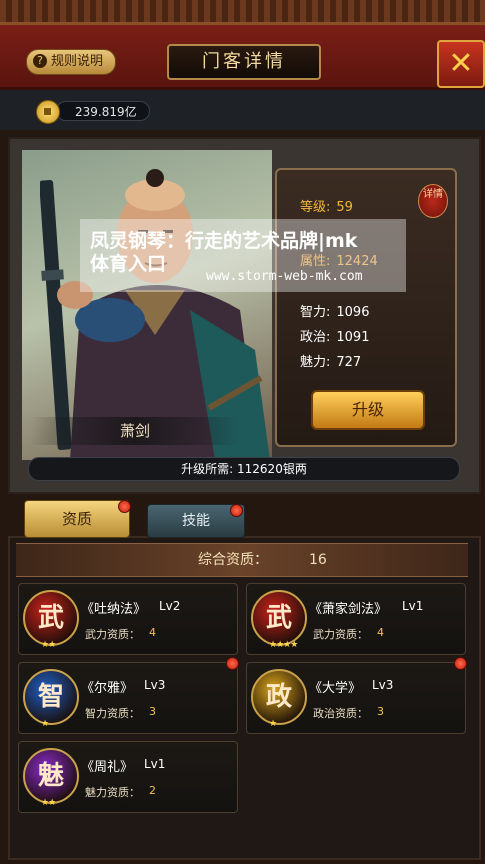 This screenshot has height=864, width=485. I want to click on rules-button: ? 规则说明, so click(71, 62).